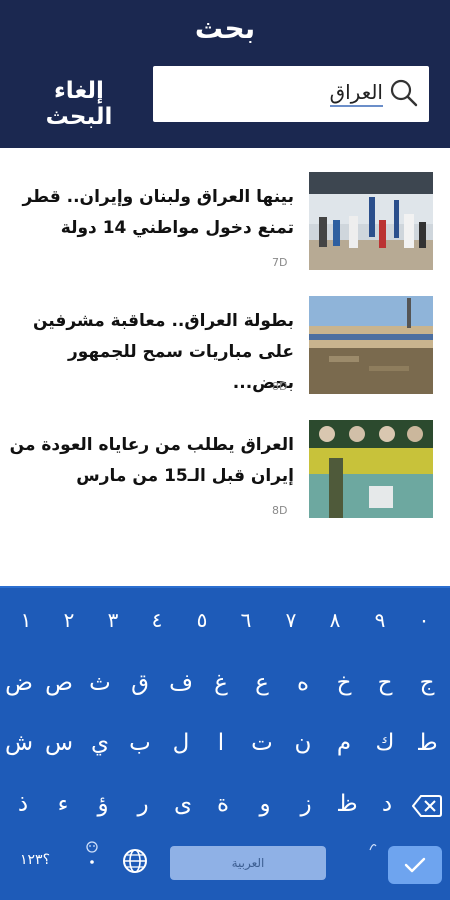 This screenshot has width=450, height=900. What do you see at coordinates (371, 469) in the screenshot?
I see `news-thumbnail-posters` at bounding box center [371, 469].